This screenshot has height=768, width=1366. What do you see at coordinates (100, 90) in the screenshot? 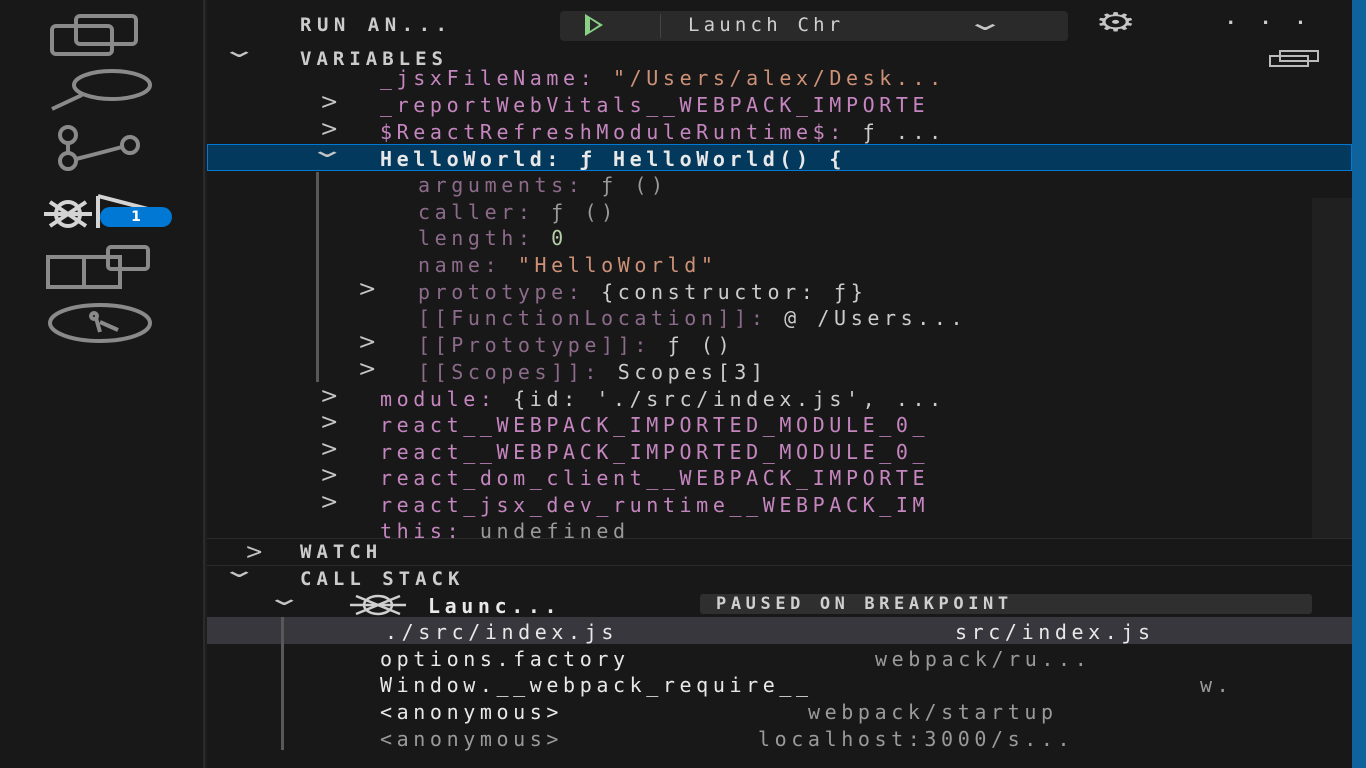
I see `search-icon` at bounding box center [100, 90].